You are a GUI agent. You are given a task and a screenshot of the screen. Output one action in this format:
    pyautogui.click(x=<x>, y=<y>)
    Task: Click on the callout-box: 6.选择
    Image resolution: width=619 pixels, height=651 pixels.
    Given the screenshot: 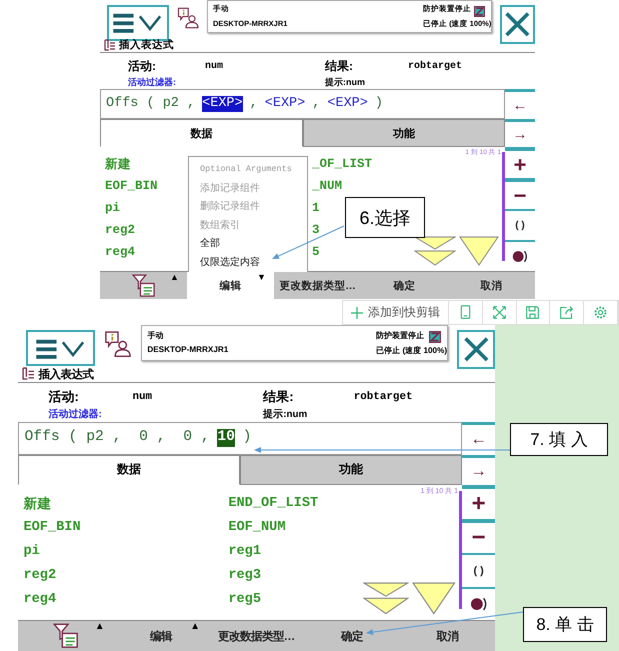 What is the action you would take?
    pyautogui.click(x=385, y=217)
    